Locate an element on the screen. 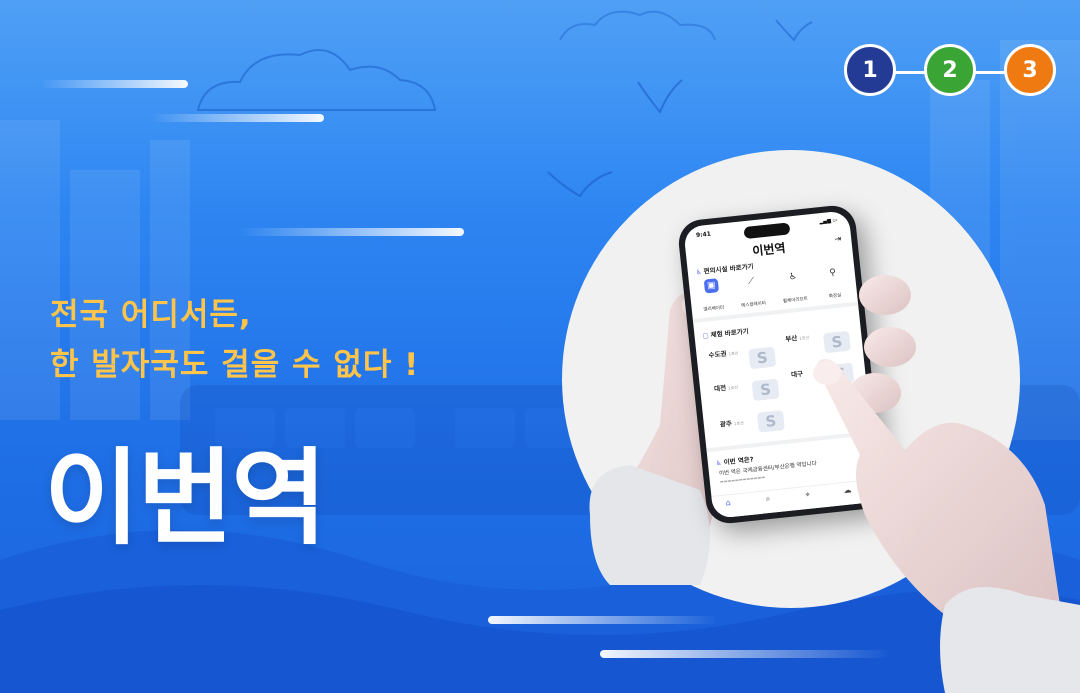 The image size is (1080, 693). route-section-label: 체험 바로가기 is located at coordinates (730, 333).